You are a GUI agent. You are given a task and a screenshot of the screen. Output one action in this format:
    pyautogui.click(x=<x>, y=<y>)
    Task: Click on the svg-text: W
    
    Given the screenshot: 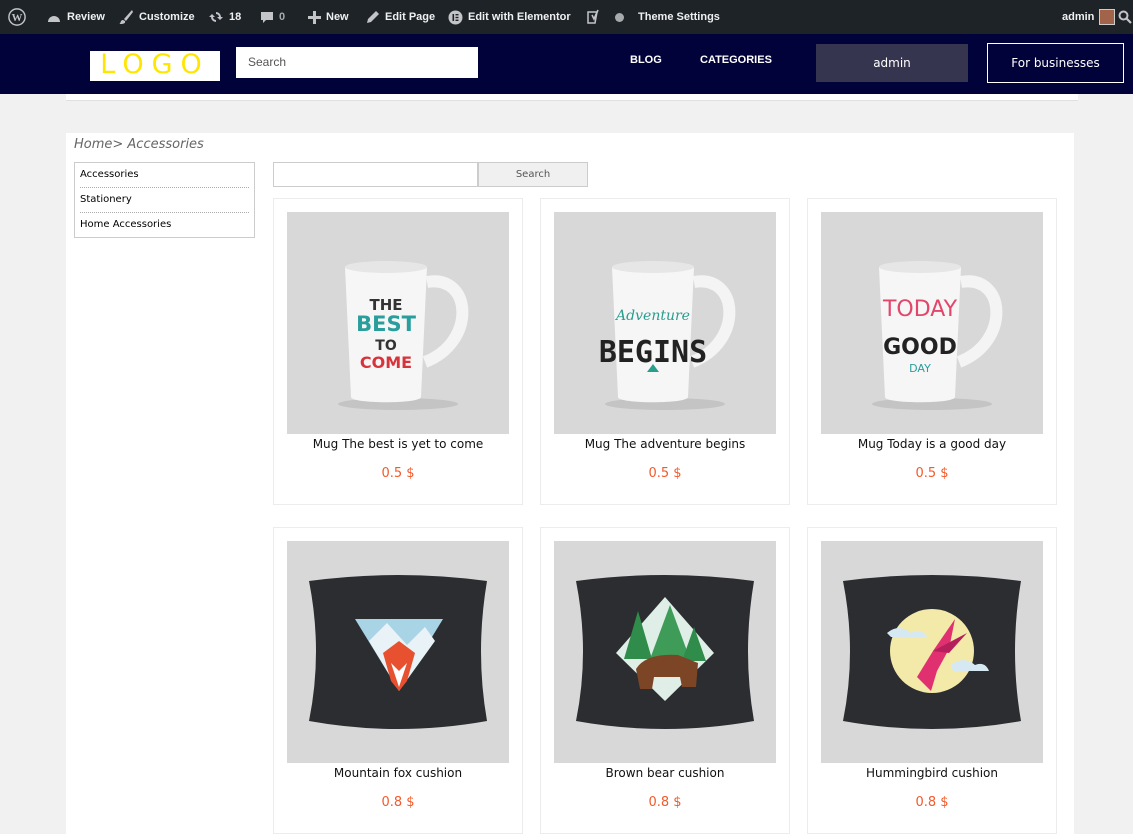 What is the action you would take?
    pyautogui.click(x=17, y=18)
    